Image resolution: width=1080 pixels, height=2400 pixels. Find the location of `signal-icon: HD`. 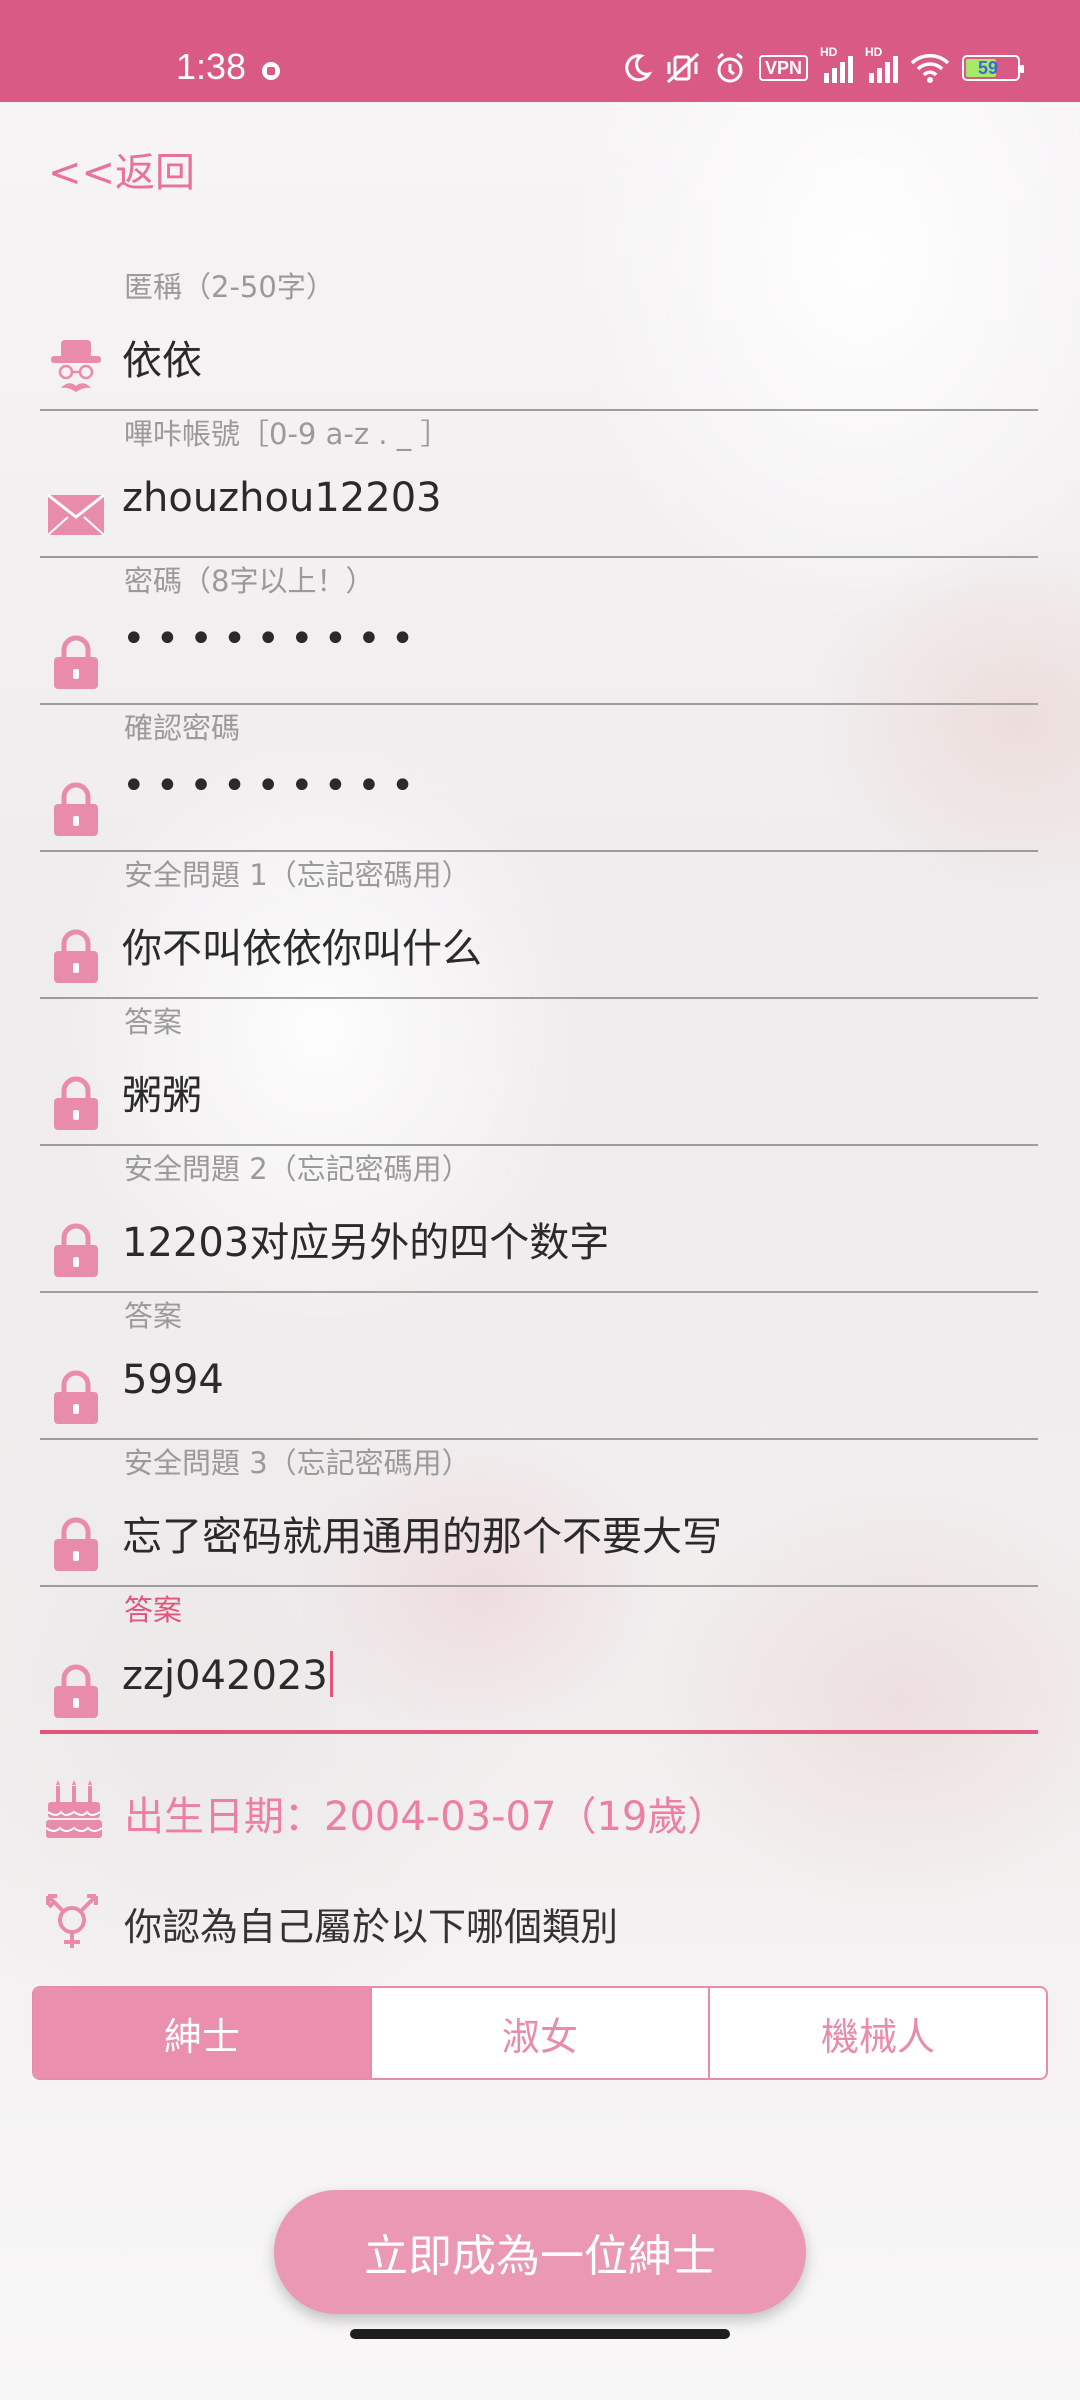

signal-icon: HD is located at coordinates (836, 64).